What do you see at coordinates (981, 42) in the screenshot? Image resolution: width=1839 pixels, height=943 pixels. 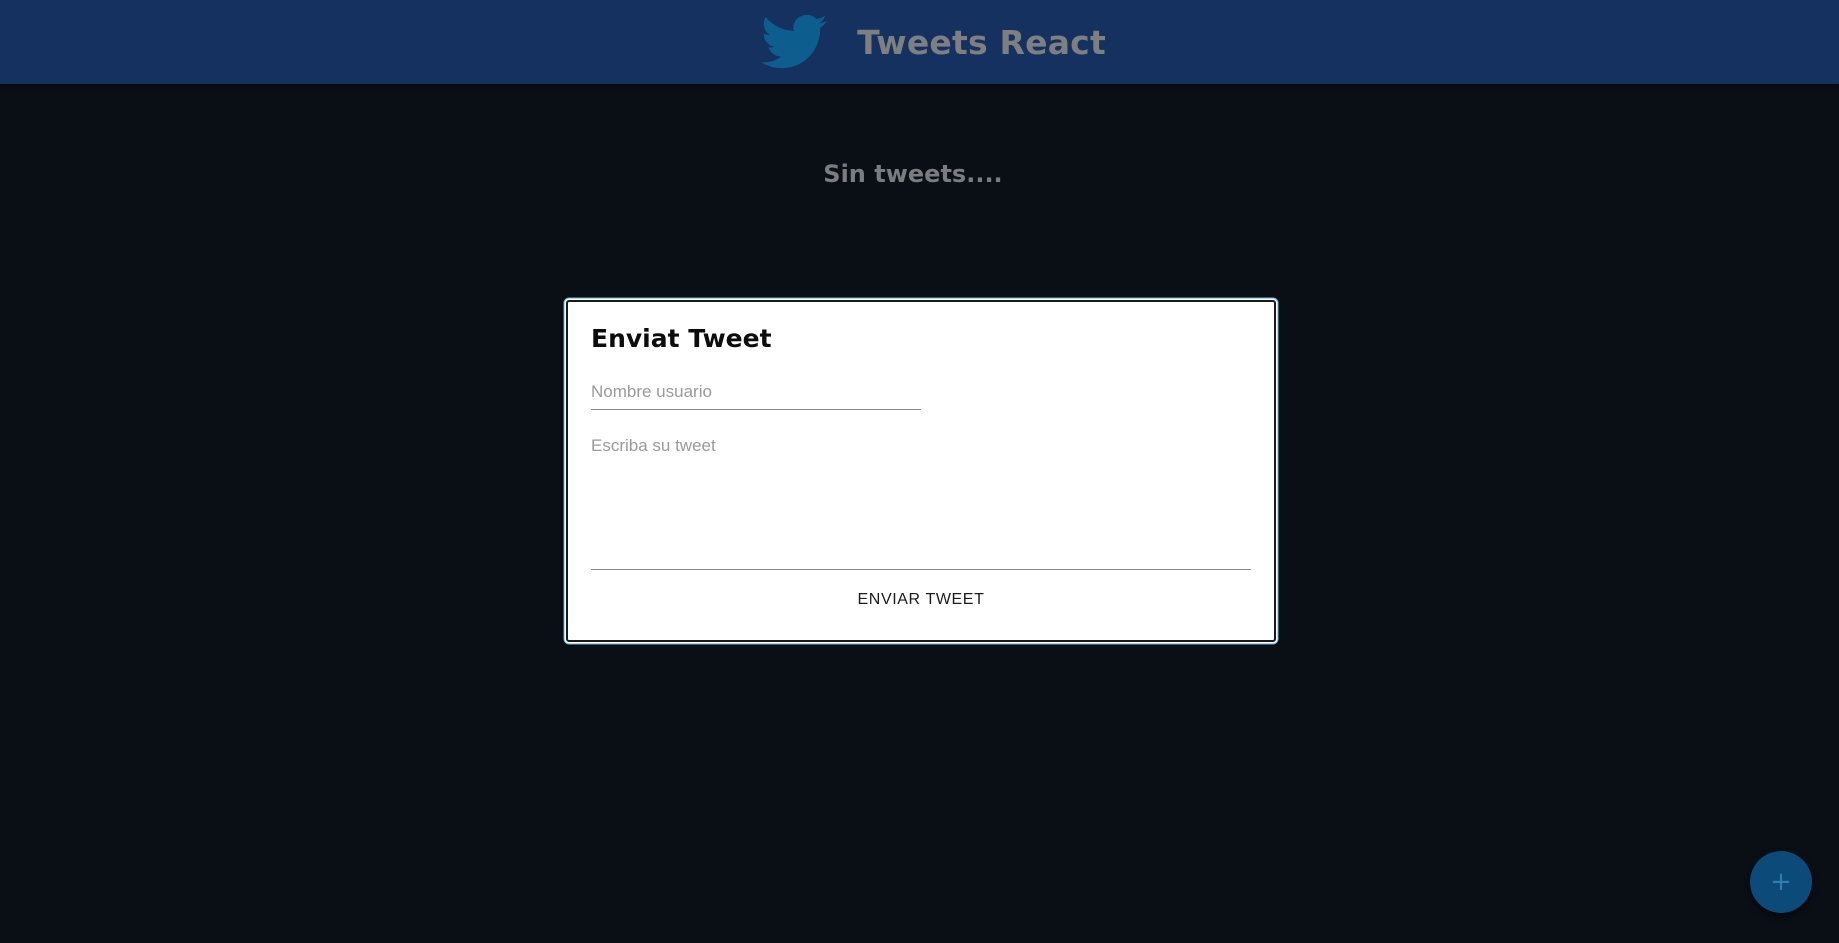 I see `app-title: Tweets React` at bounding box center [981, 42].